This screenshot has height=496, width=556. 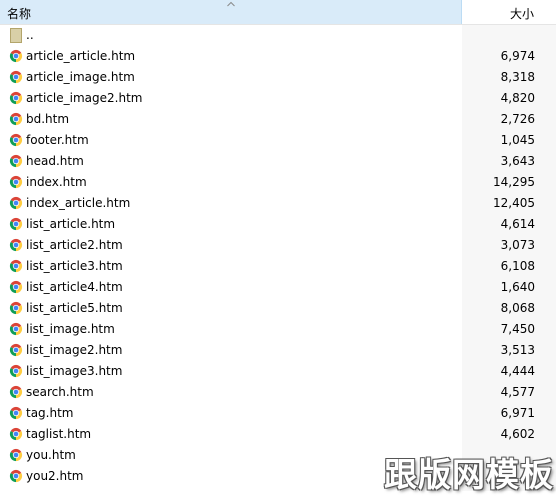 I want to click on file-name: list_article2.htm, so click(x=74, y=245).